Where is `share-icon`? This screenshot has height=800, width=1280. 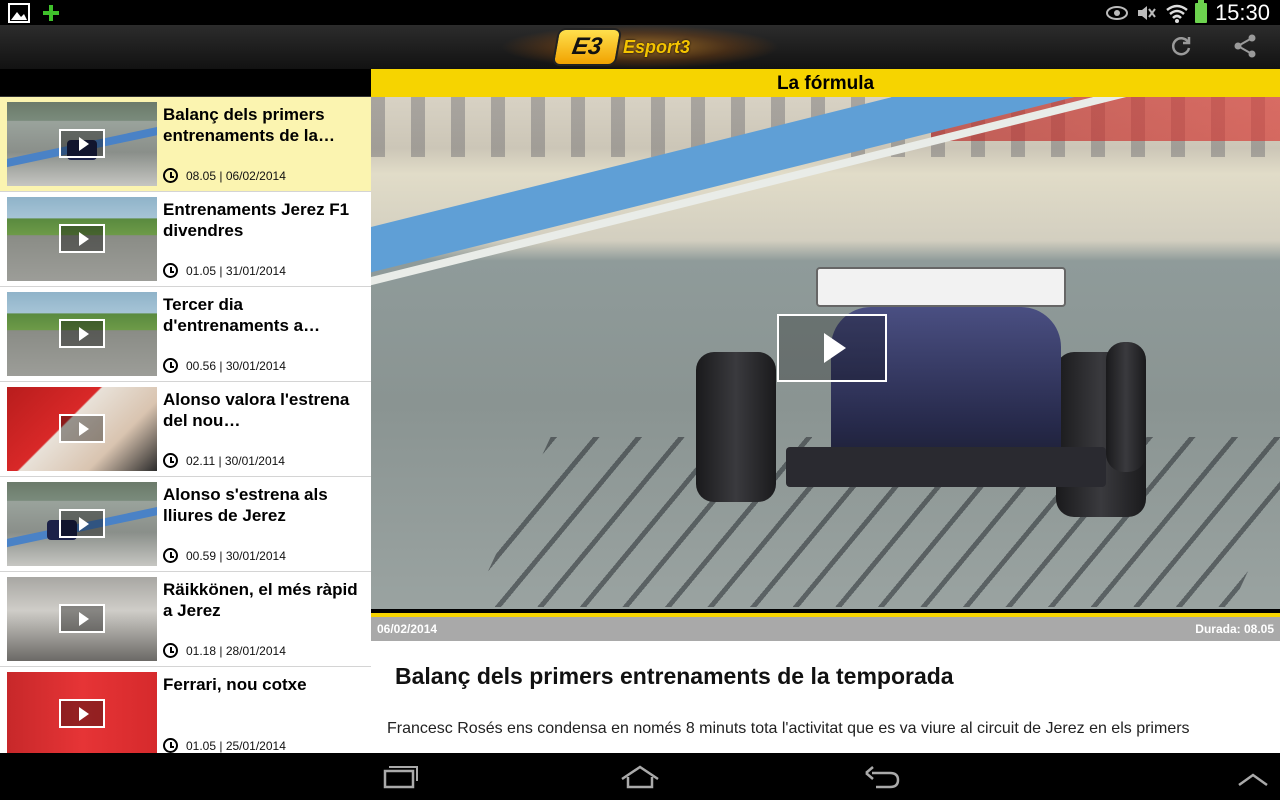 share-icon is located at coordinates (1245, 46).